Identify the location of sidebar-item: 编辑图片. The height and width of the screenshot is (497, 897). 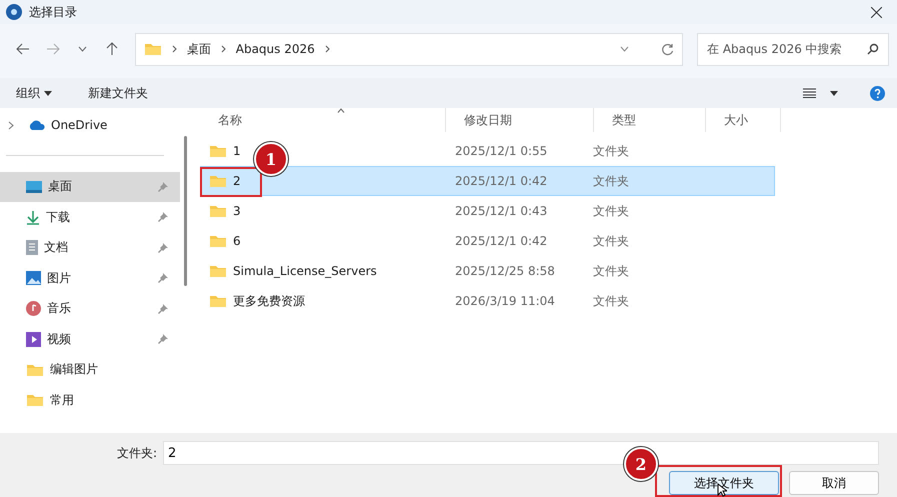
(90, 369).